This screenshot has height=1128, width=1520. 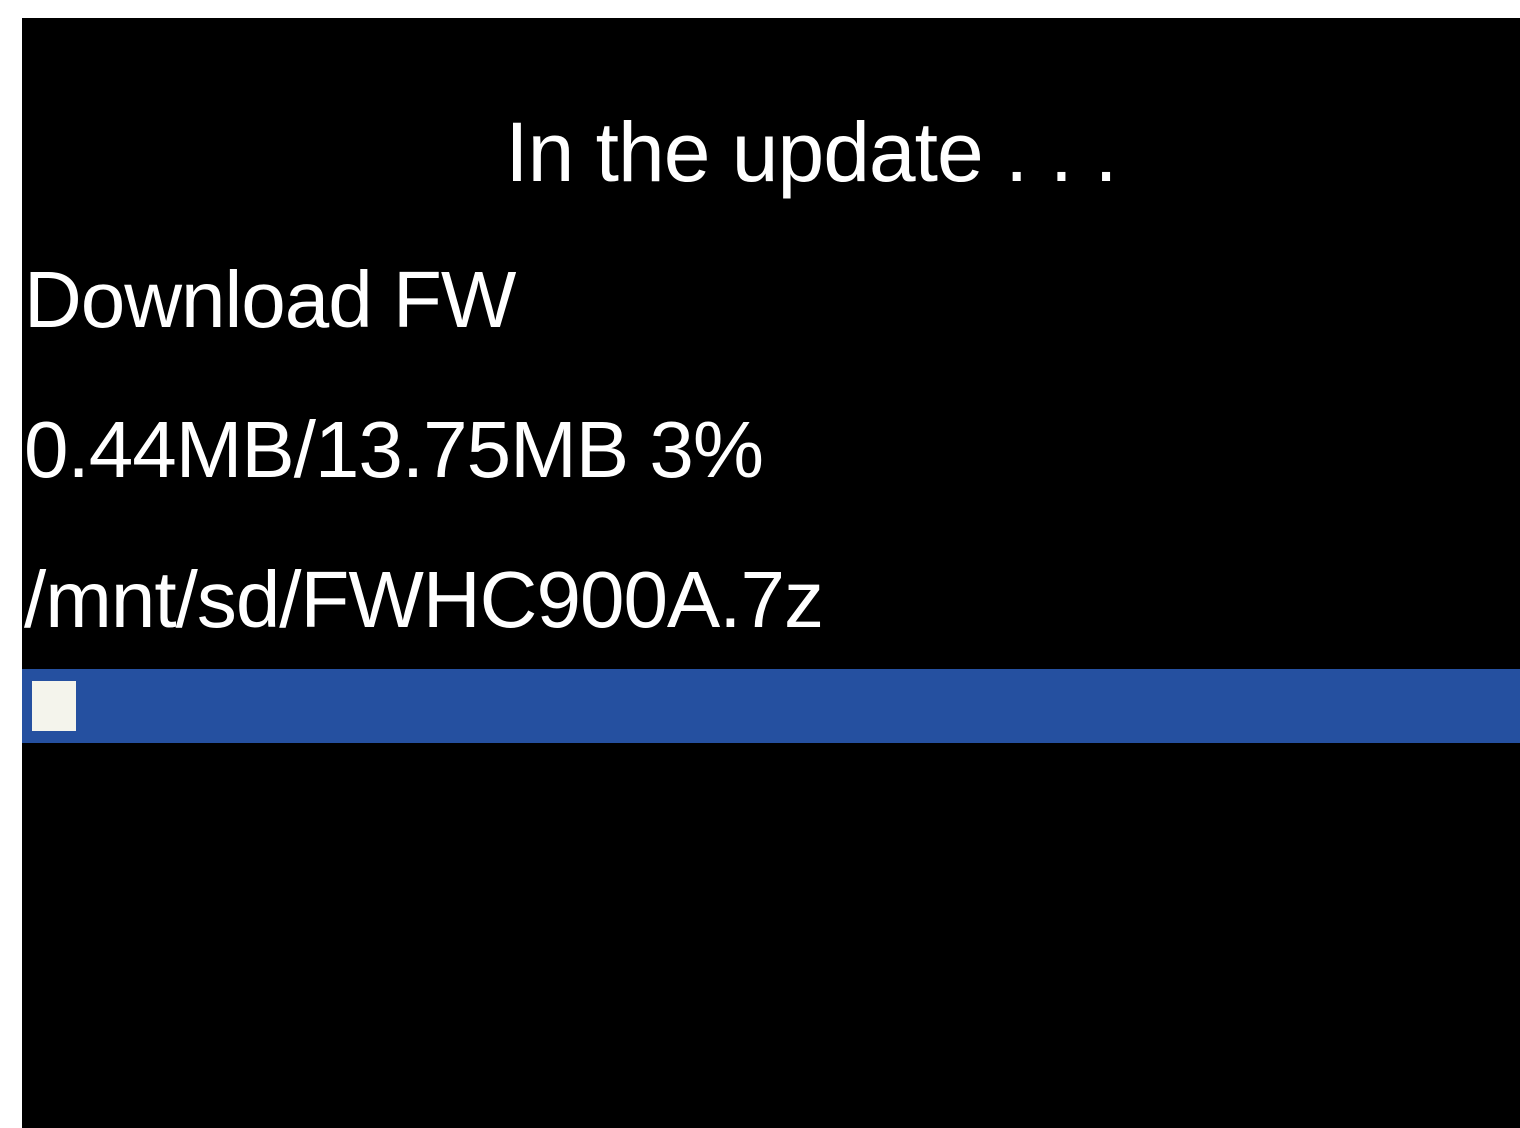 I want to click on size-progress-text: 0.44MB/13.75MB 3%, so click(x=394, y=449).